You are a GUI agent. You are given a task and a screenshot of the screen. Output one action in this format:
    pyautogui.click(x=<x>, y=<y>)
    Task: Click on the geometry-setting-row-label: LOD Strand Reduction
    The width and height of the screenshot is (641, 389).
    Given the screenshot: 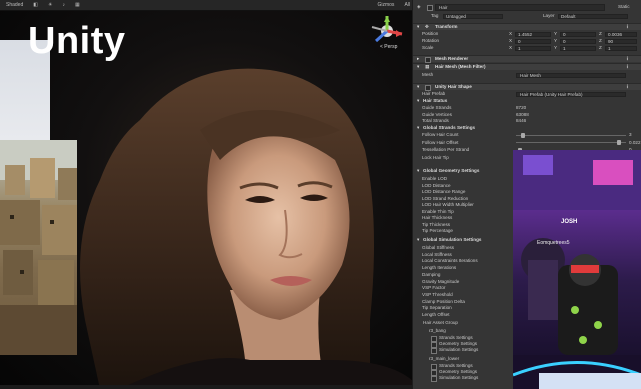 What is the action you would take?
    pyautogui.click(x=445, y=198)
    